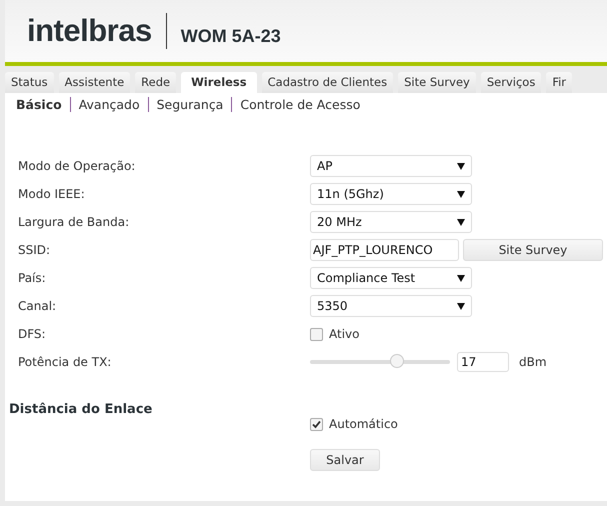 Image resolution: width=607 pixels, height=506 pixels. What do you see at coordinates (363, 424) in the screenshot?
I see `checkbox-label: Automático` at bounding box center [363, 424].